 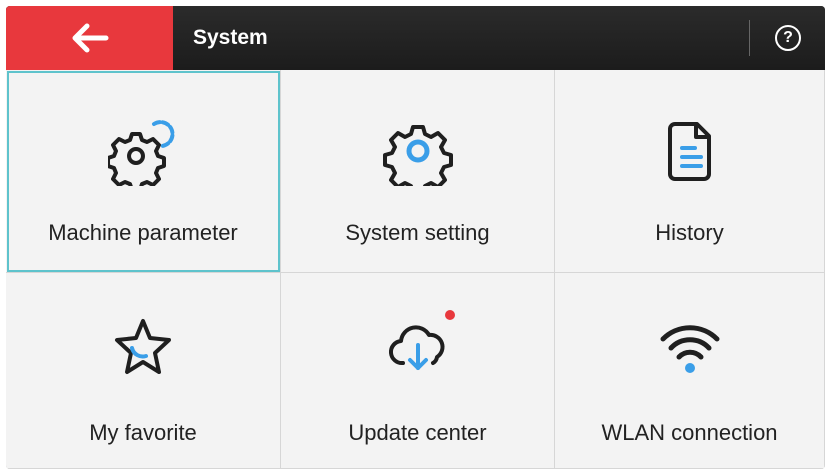 I want to click on tile-label: Update center, so click(x=417, y=432).